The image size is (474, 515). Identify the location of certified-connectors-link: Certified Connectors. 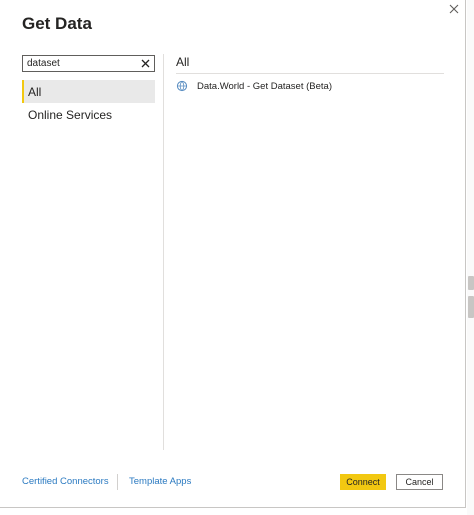
(65, 481).